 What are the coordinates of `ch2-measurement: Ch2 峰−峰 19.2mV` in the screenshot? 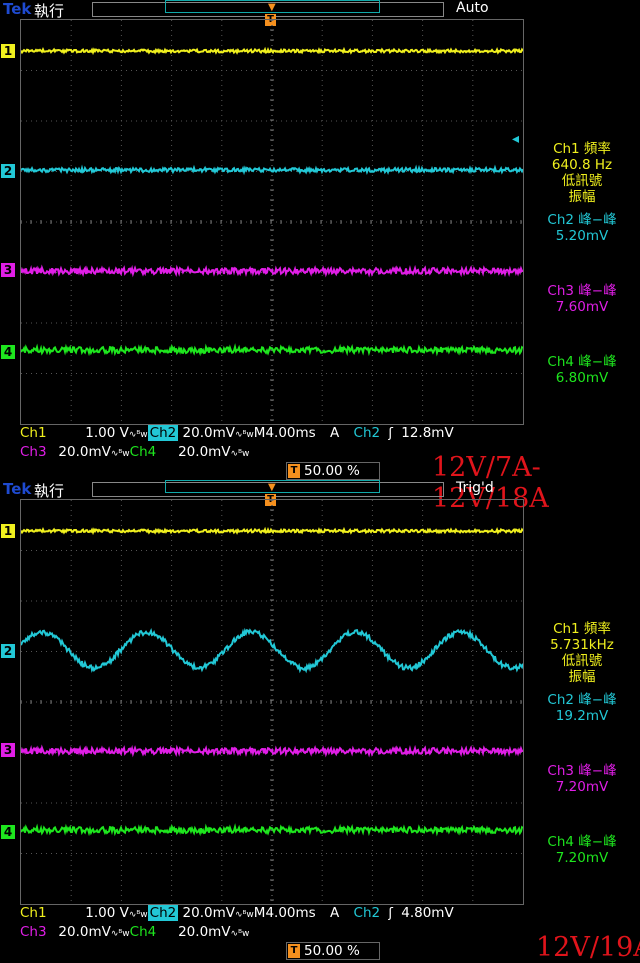 It's located at (582, 708).